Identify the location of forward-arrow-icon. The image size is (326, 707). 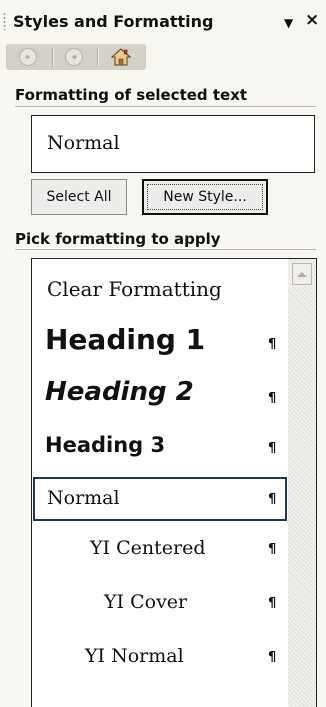
(74, 57).